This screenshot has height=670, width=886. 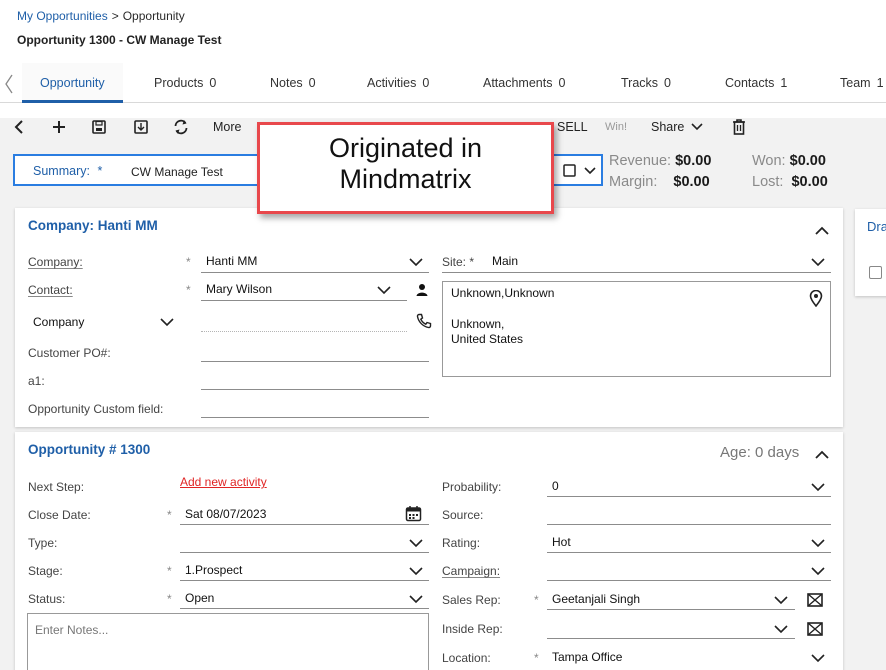 What do you see at coordinates (739, 127) in the screenshot?
I see `trash-icon` at bounding box center [739, 127].